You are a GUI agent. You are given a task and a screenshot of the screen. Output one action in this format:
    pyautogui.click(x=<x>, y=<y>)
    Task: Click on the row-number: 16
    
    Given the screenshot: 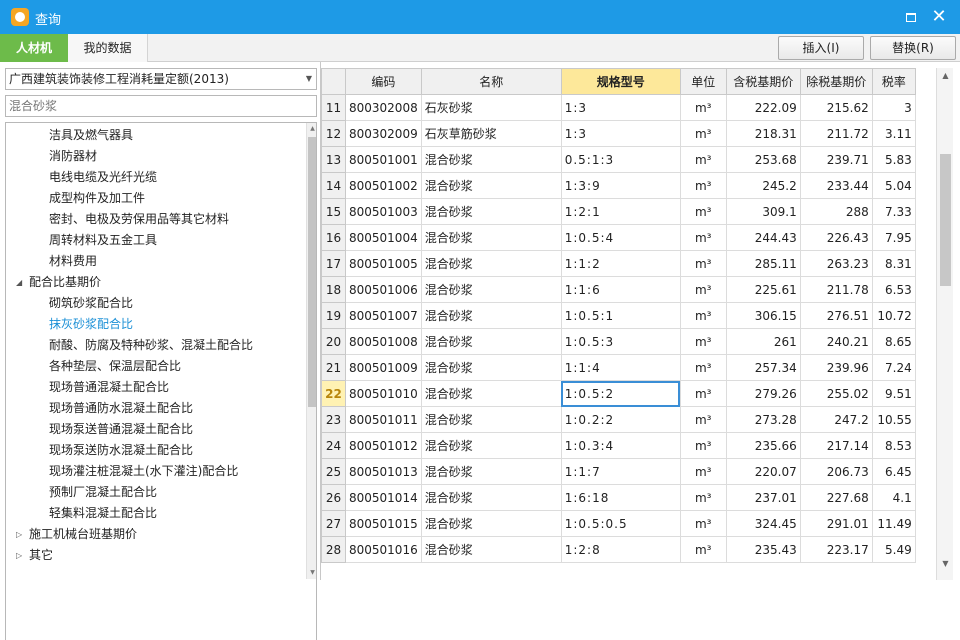 What is the action you would take?
    pyautogui.click(x=333, y=237)
    